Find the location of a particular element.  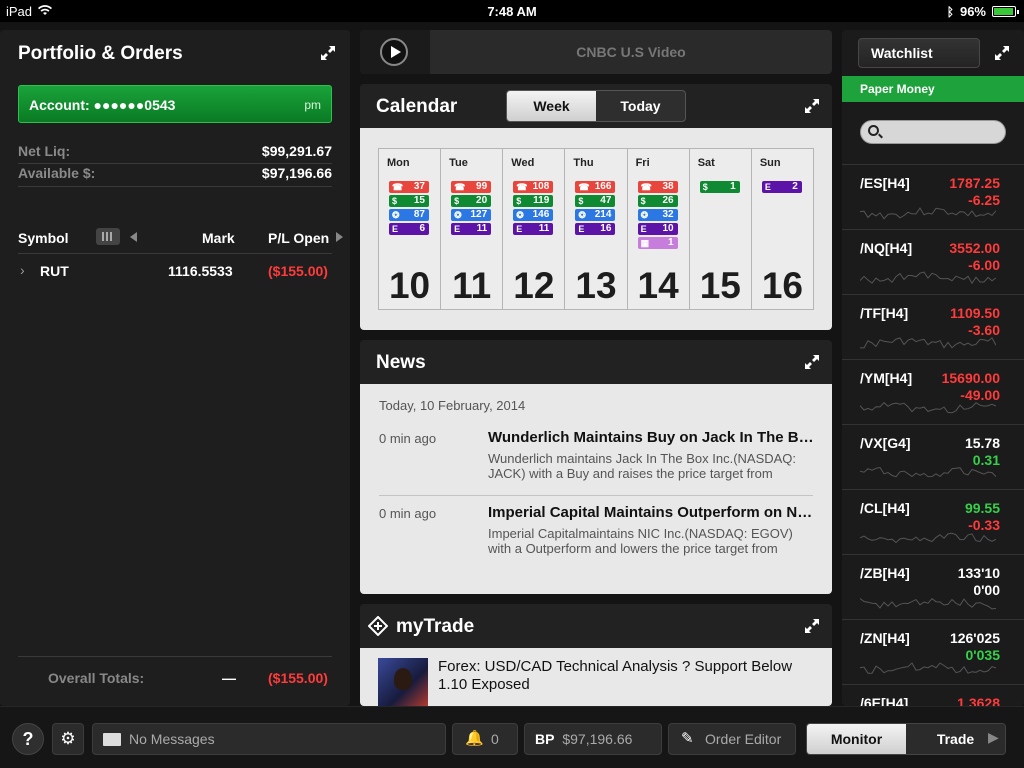

calendar-day: Mon ☎ 37 $15 ❂ 87 E 6 10 is located at coordinates (410, 229).